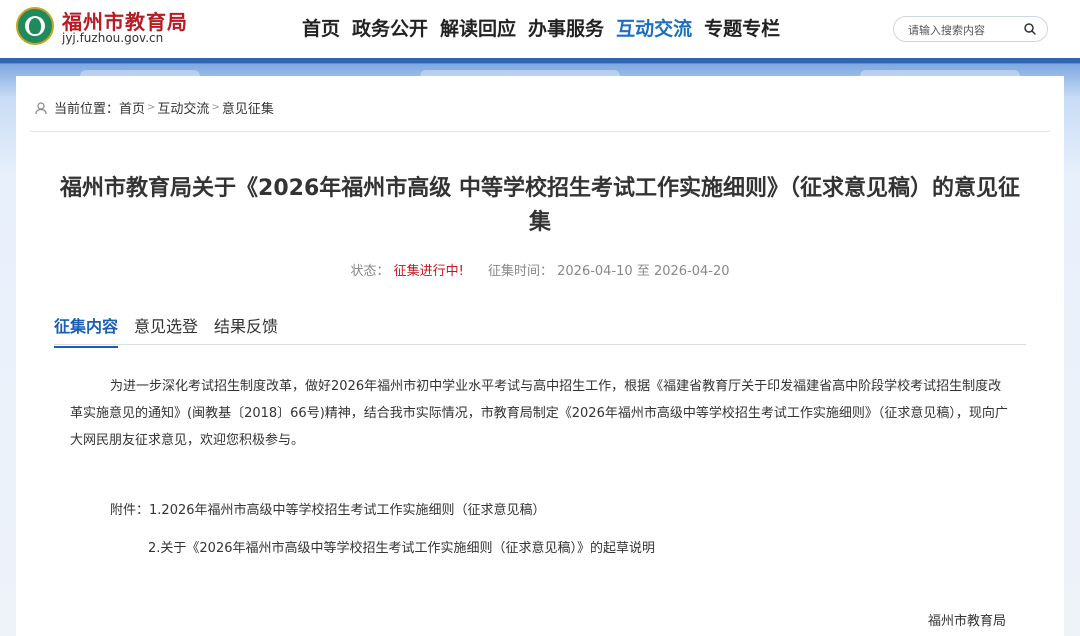 The width and height of the screenshot is (1080, 636). I want to click on attachment-item: 附件：1.2026年福州市高级中等学校招生考试工作实施细则（征求意见稿）, so click(328, 508).